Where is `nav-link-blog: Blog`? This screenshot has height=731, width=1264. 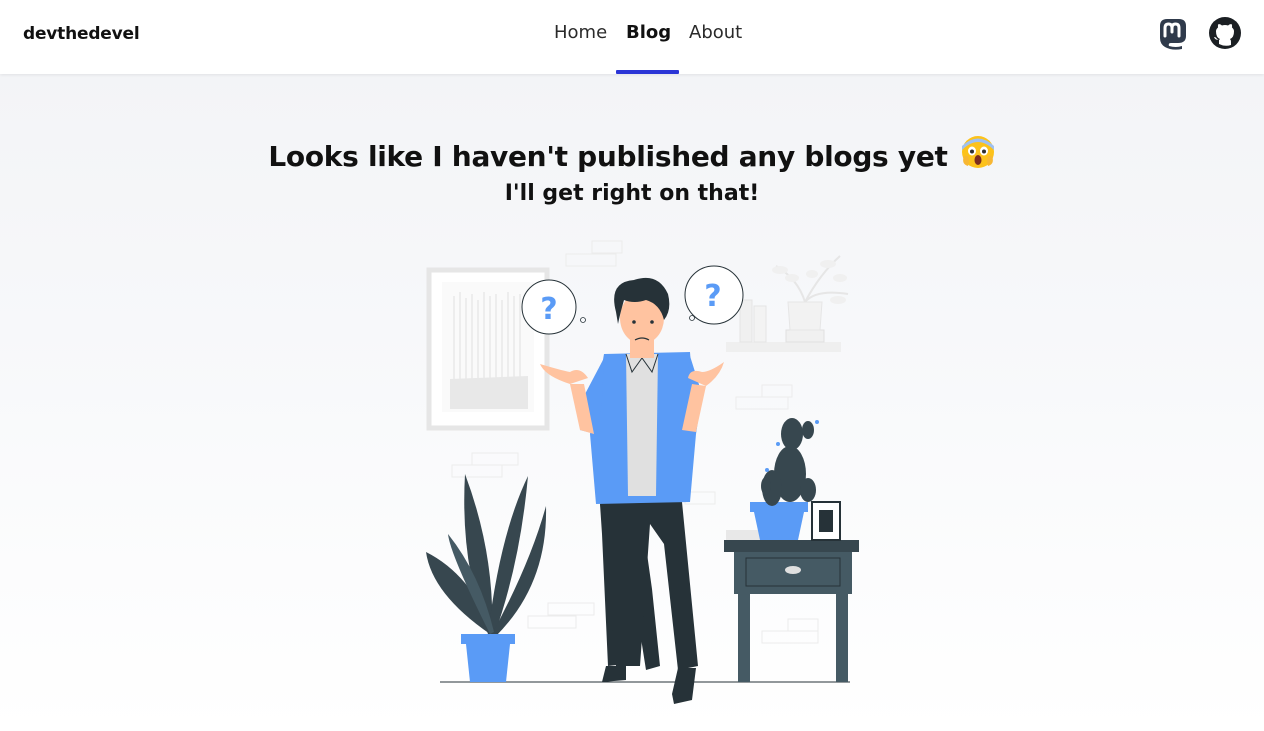
nav-link-blog: Blog is located at coordinates (648, 32).